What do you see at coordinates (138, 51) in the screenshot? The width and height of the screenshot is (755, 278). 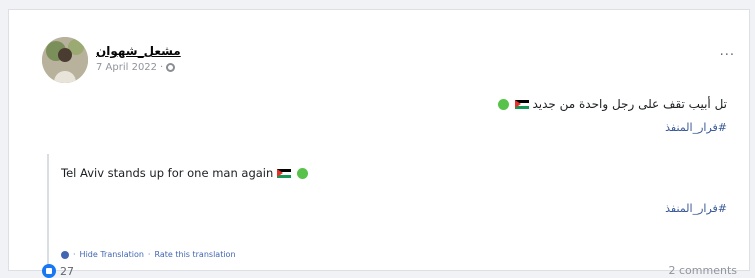 I see `author-name: مشعل_شهوان` at bounding box center [138, 51].